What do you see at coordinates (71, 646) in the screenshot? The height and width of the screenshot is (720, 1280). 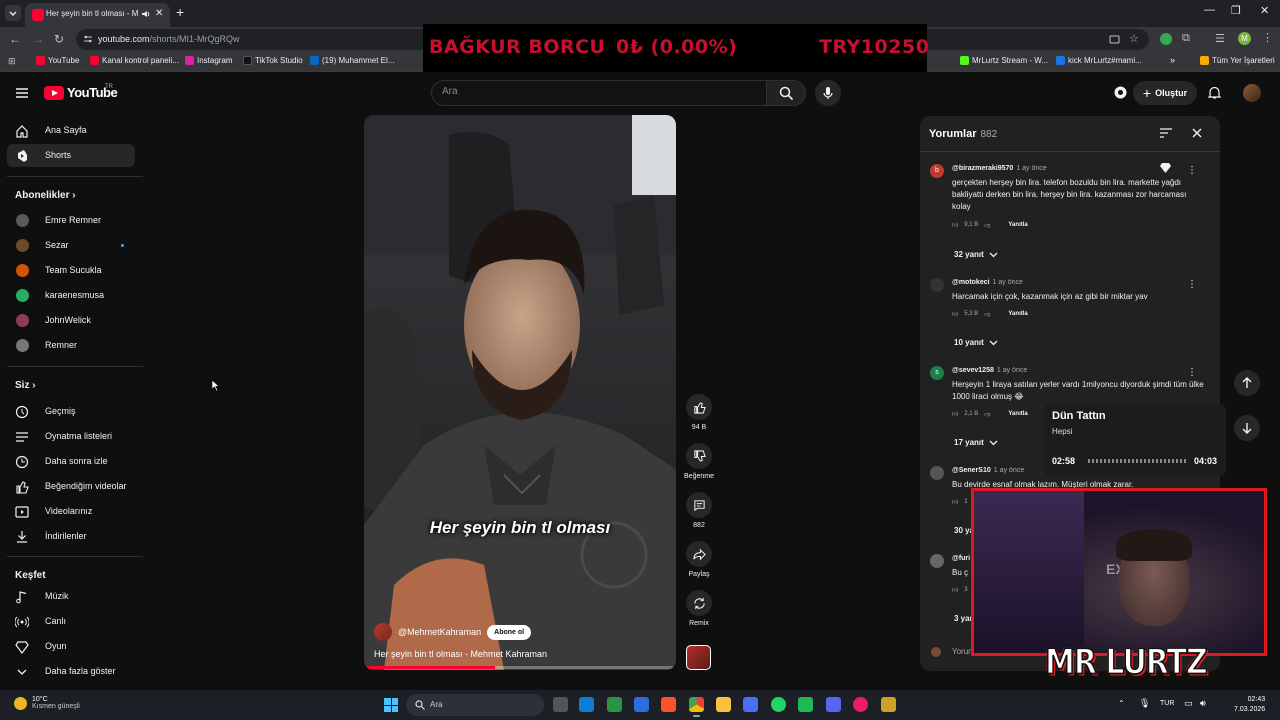 I see `sidebar-item-gaming: Oyun` at bounding box center [71, 646].